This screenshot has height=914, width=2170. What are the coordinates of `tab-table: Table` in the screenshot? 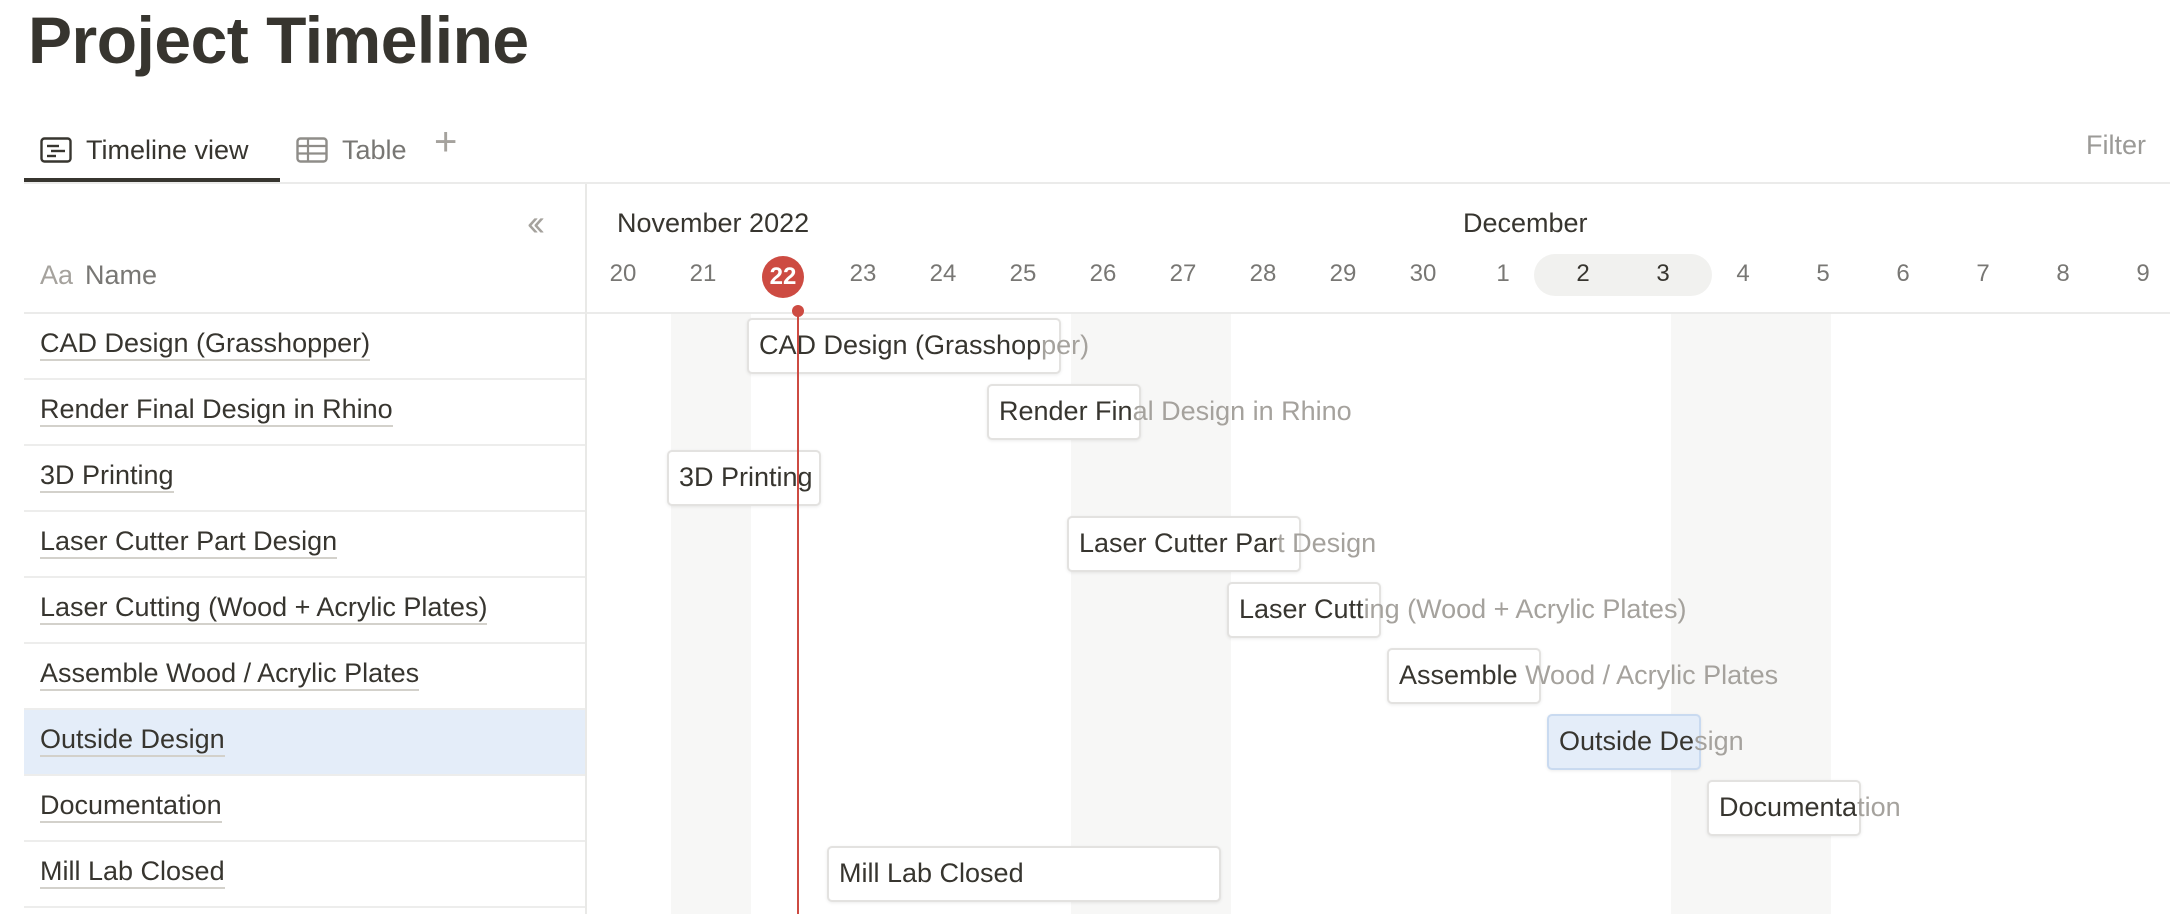 It's located at (351, 150).